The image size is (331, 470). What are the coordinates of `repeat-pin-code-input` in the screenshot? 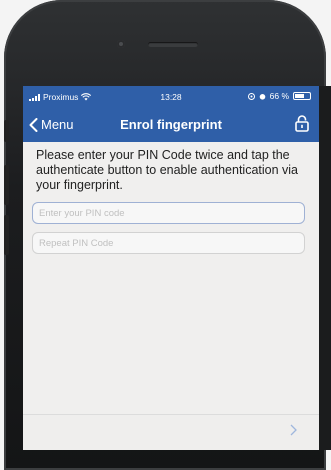 It's located at (168, 243).